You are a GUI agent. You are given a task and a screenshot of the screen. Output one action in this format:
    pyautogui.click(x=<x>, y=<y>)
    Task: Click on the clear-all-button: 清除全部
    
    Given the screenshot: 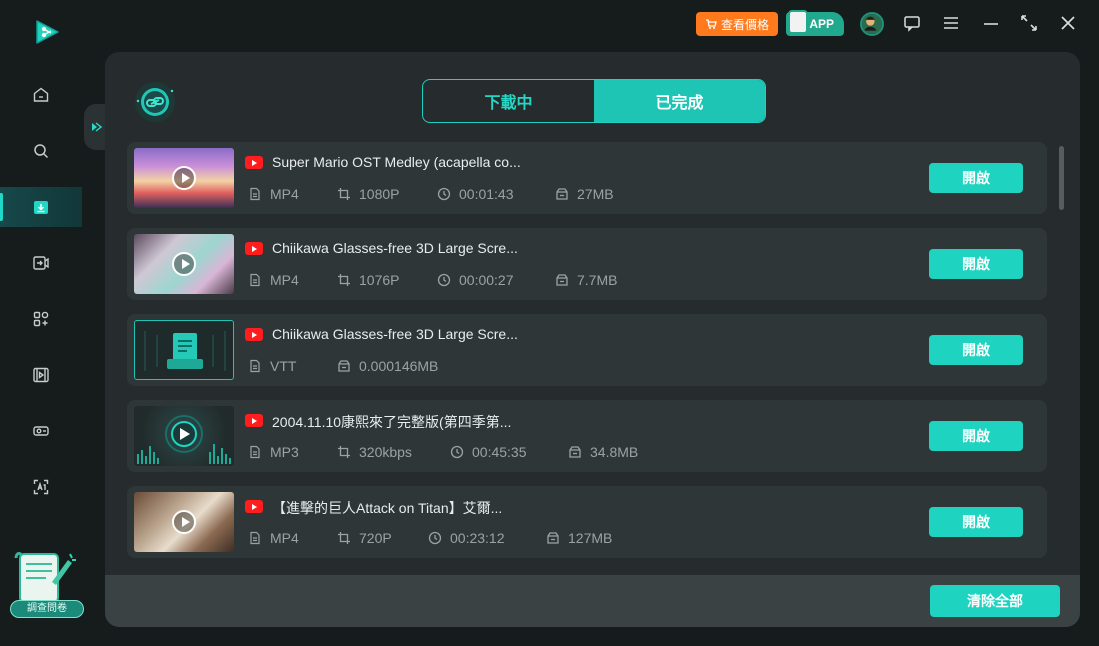 What is the action you would take?
    pyautogui.click(x=995, y=601)
    